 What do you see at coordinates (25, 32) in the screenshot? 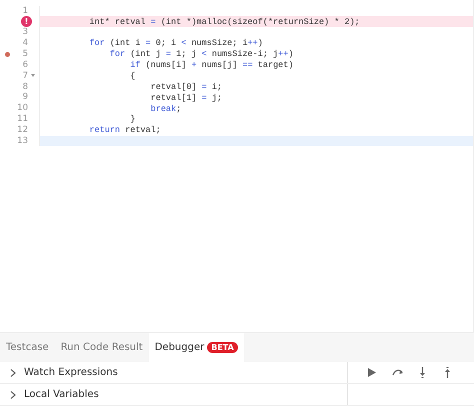
I see `line-number: 3` at bounding box center [25, 32].